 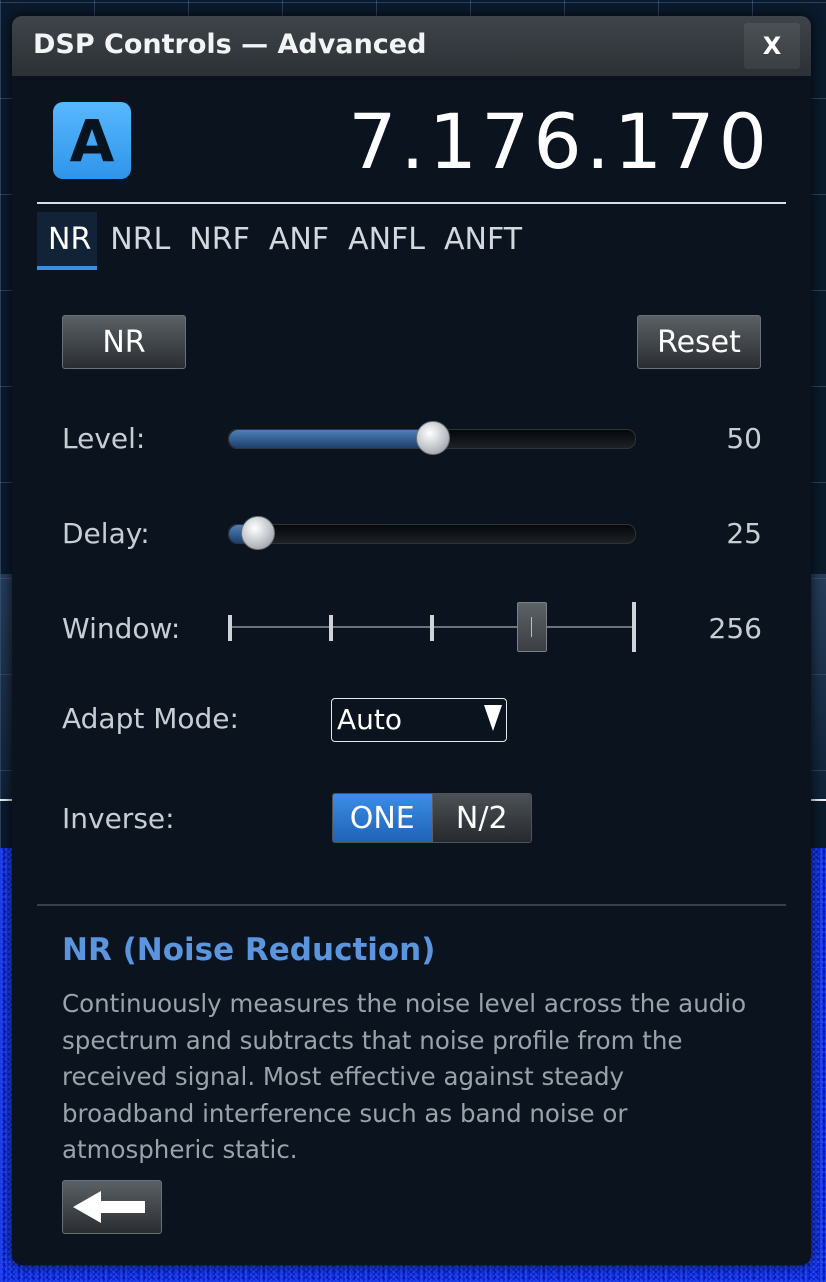 What do you see at coordinates (772, 46) in the screenshot?
I see `close-button: X` at bounding box center [772, 46].